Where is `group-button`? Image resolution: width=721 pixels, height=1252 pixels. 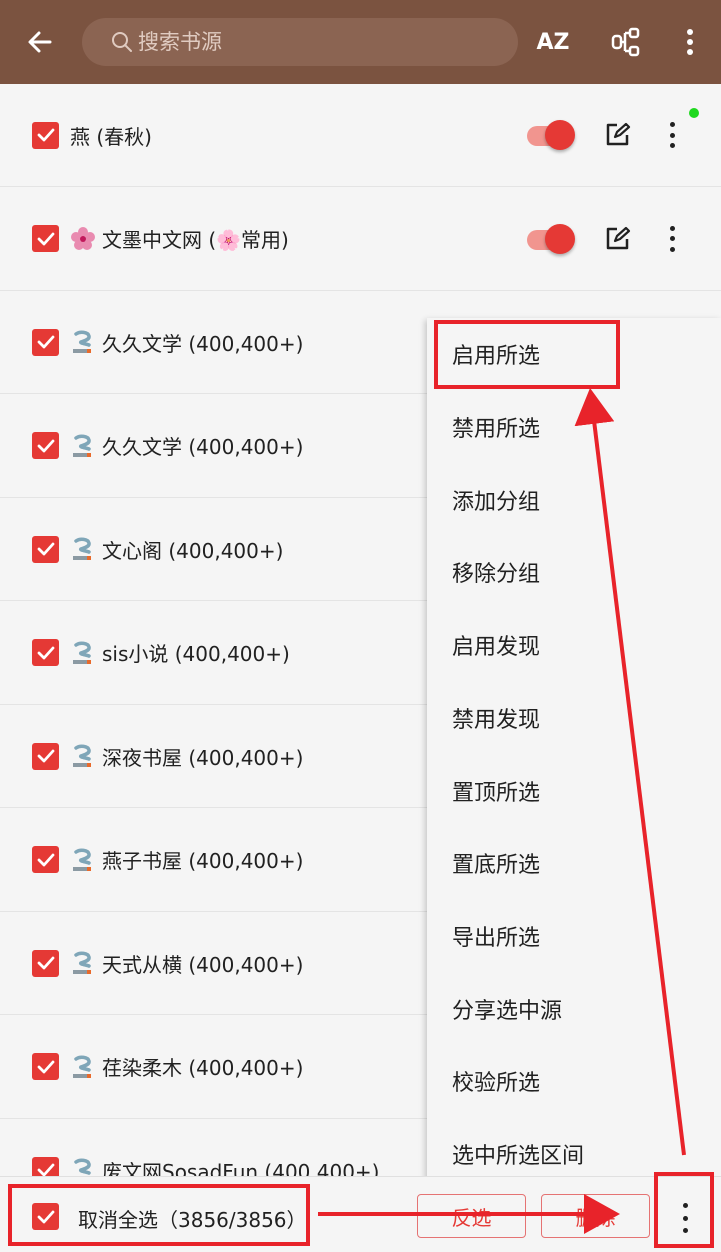
group-button is located at coordinates (626, 42).